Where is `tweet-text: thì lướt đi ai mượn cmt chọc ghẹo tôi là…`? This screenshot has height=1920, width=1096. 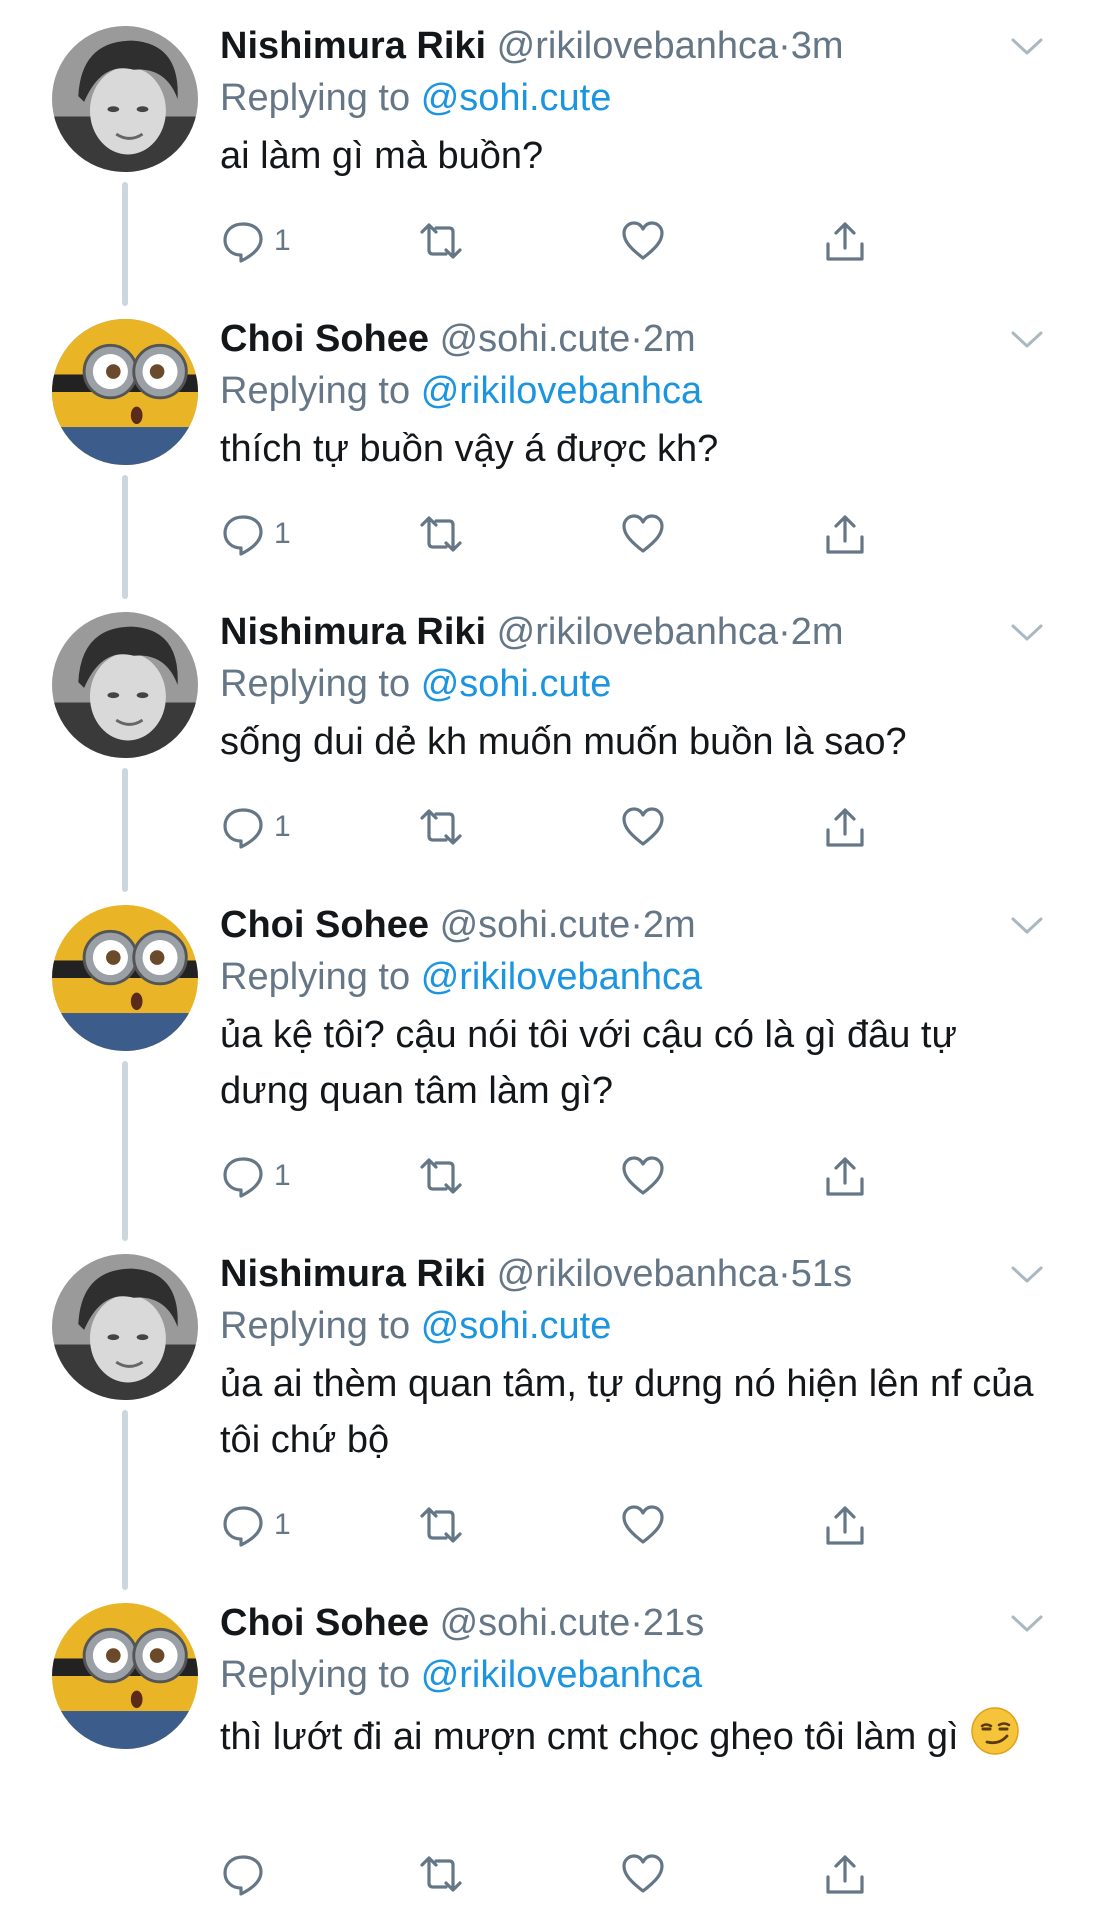 tweet-text: thì lướt đi ai mượn cmt chọc ghẹo tôi là… is located at coordinates (589, 1737).